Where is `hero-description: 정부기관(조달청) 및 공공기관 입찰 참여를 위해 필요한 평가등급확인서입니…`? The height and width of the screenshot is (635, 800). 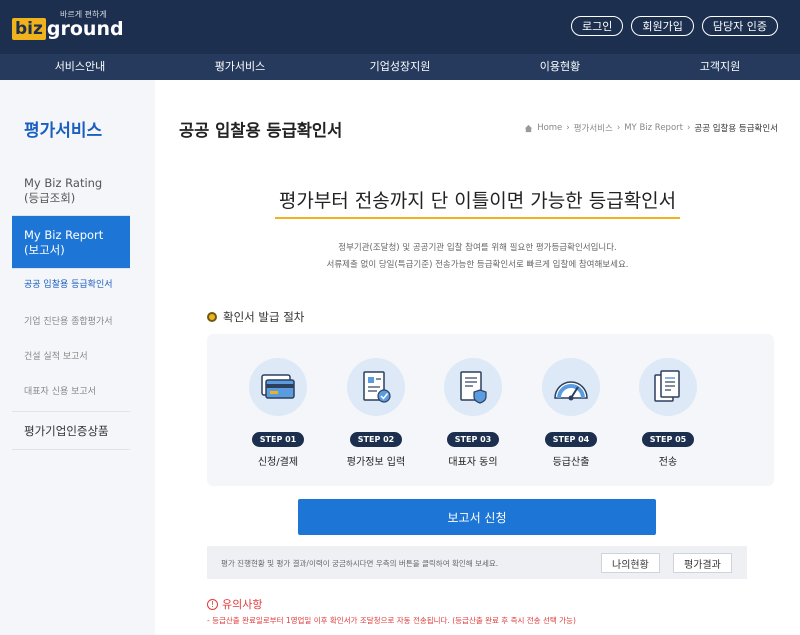 hero-description: 정부기관(조달청) 및 공공기관 입찰 참여를 위해 필요한 평가등급확인서입니… is located at coordinates (477, 257).